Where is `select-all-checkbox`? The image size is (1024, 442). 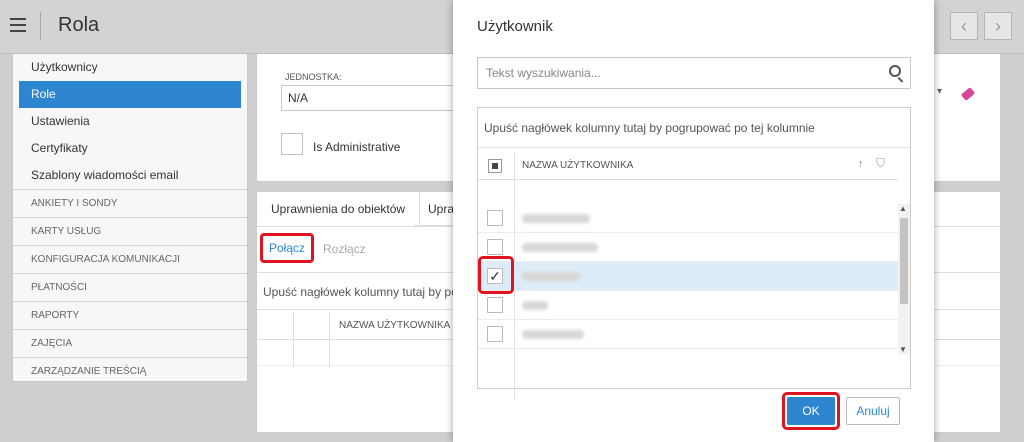 select-all-checkbox is located at coordinates (495, 166).